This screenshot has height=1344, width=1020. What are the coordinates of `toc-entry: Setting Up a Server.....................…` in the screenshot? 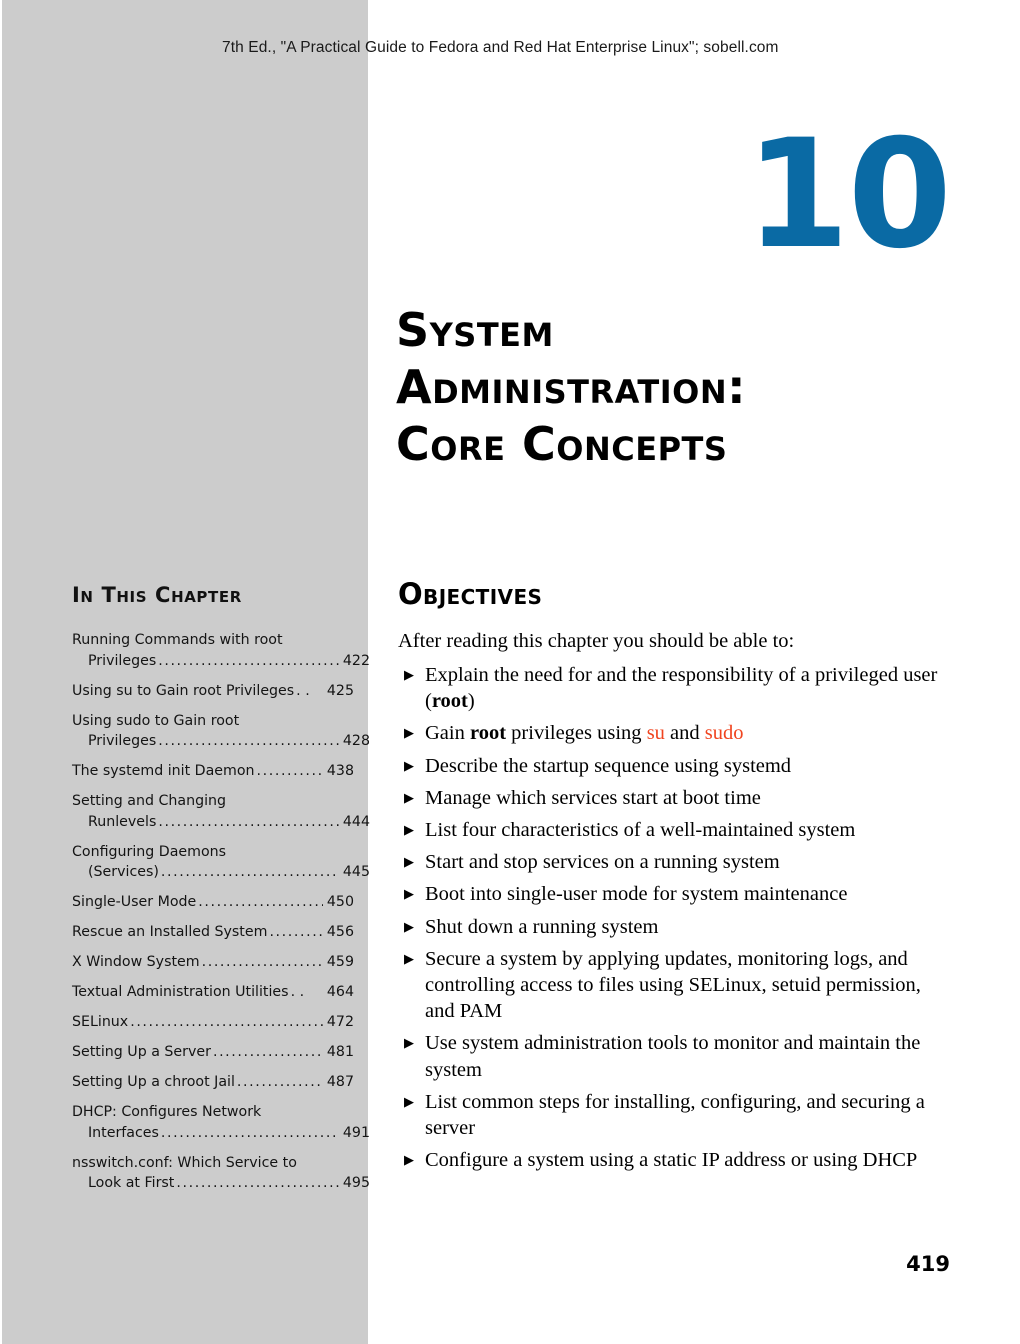 It's located at (213, 1052).